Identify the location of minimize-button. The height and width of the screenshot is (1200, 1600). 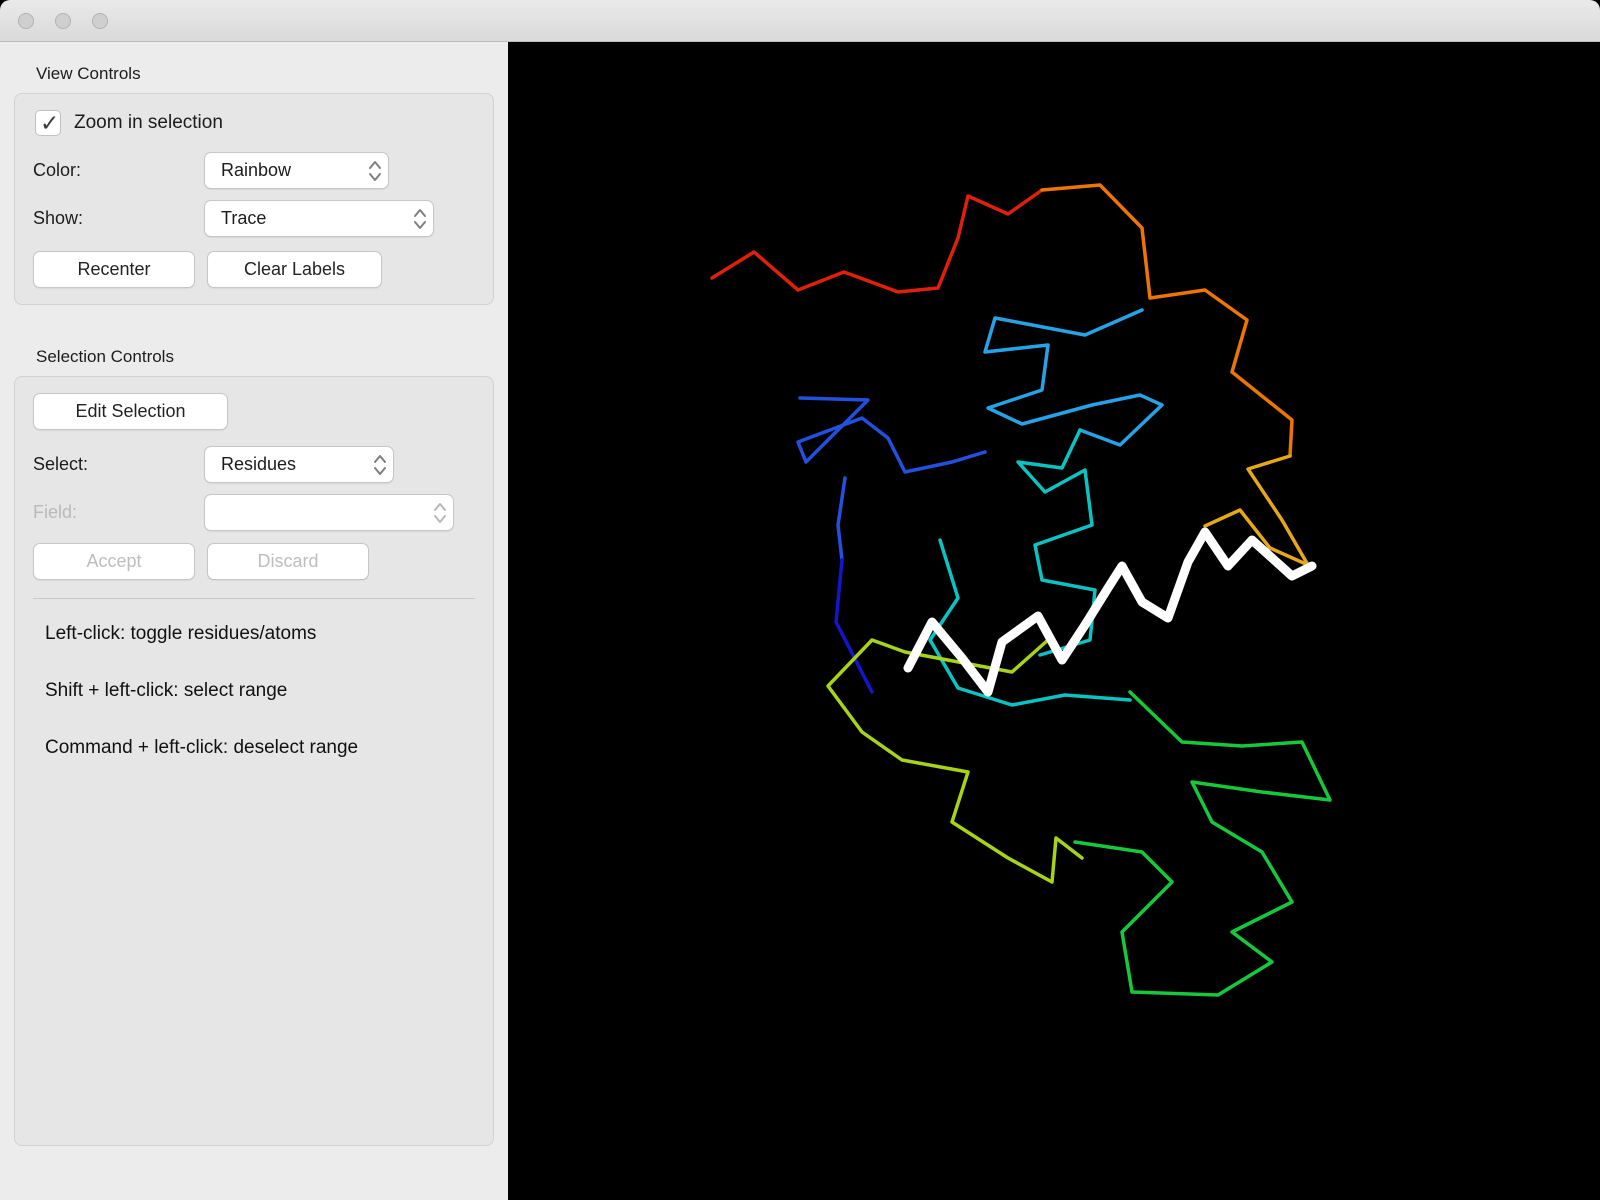
(63, 20).